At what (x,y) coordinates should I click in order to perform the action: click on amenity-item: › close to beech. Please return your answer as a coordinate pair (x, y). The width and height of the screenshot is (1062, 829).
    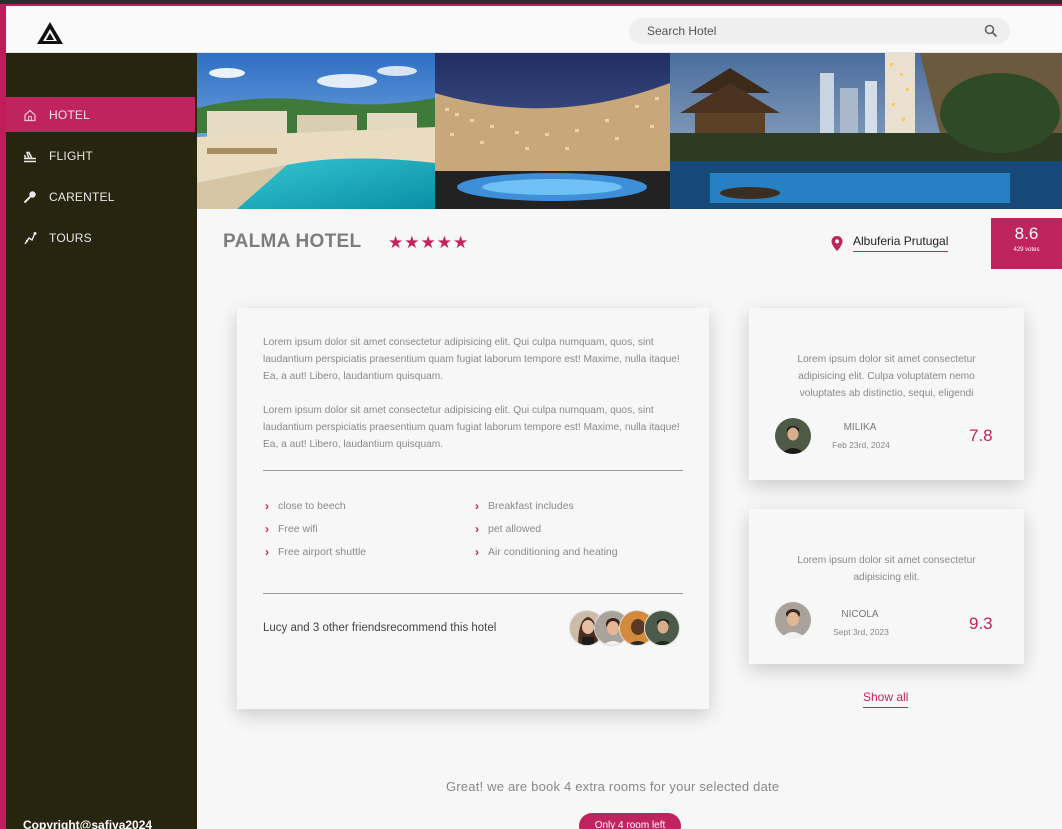
    Looking at the image, I should click on (305, 506).